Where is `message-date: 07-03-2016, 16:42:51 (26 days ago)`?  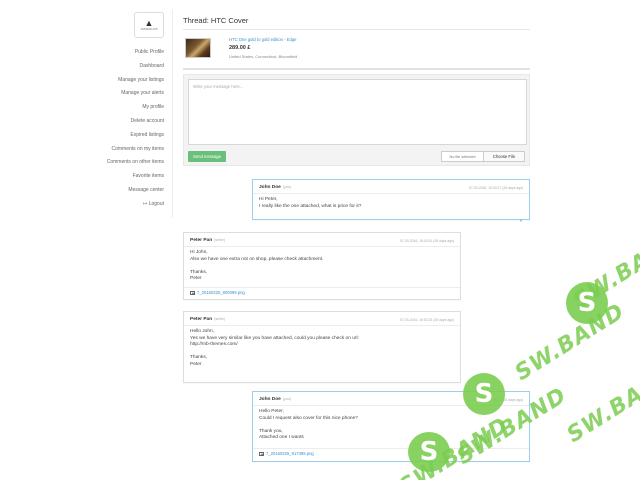 message-date: 07-03-2016, 16:42:51 (26 days ago) is located at coordinates (426, 241).